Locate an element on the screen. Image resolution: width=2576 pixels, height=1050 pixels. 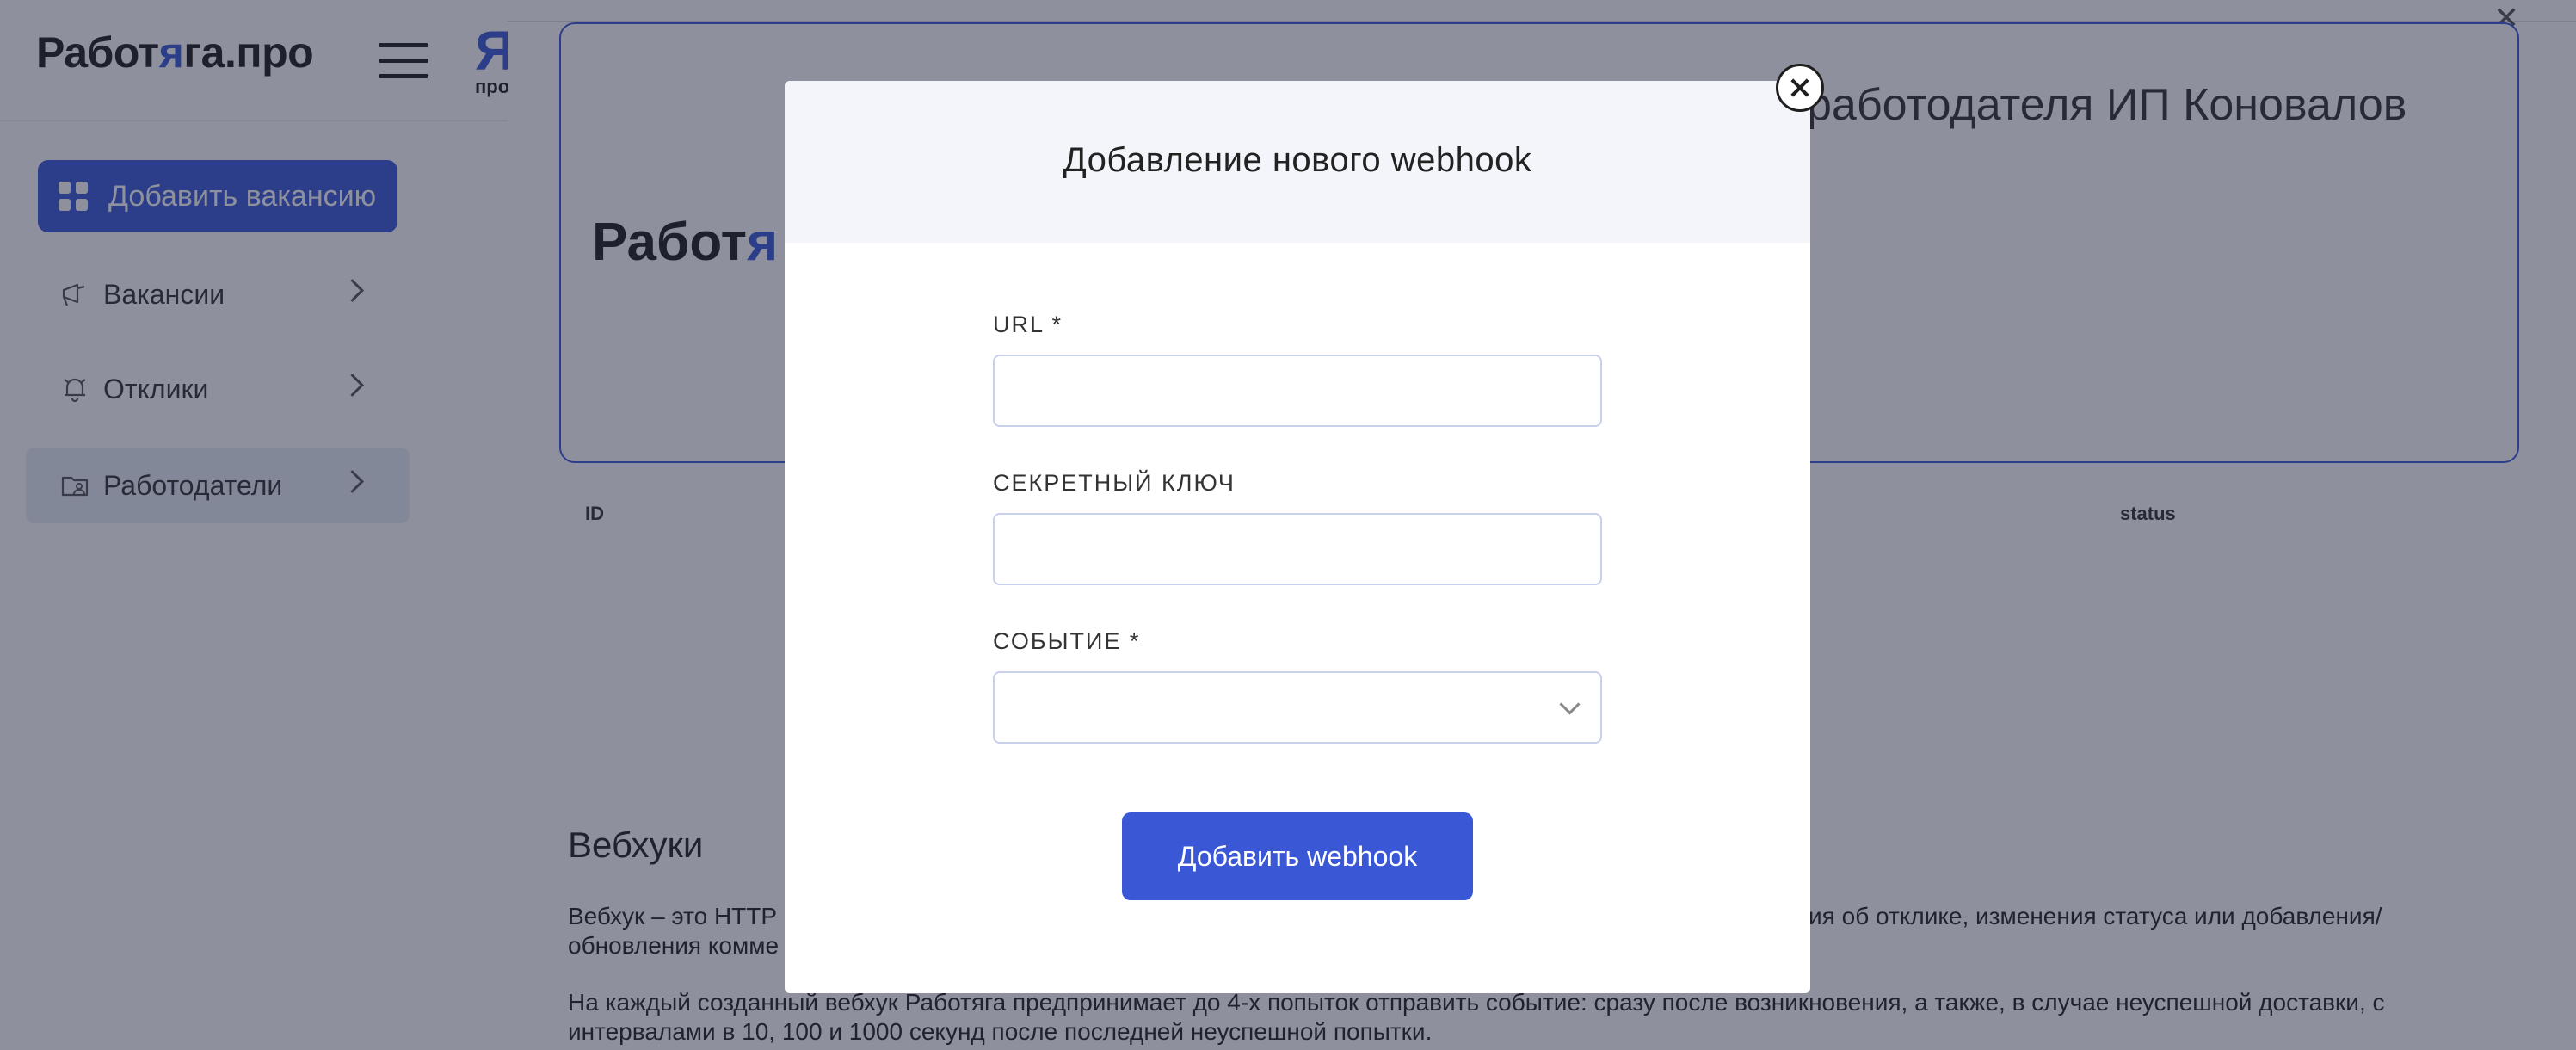
event-select is located at coordinates (1298, 707).